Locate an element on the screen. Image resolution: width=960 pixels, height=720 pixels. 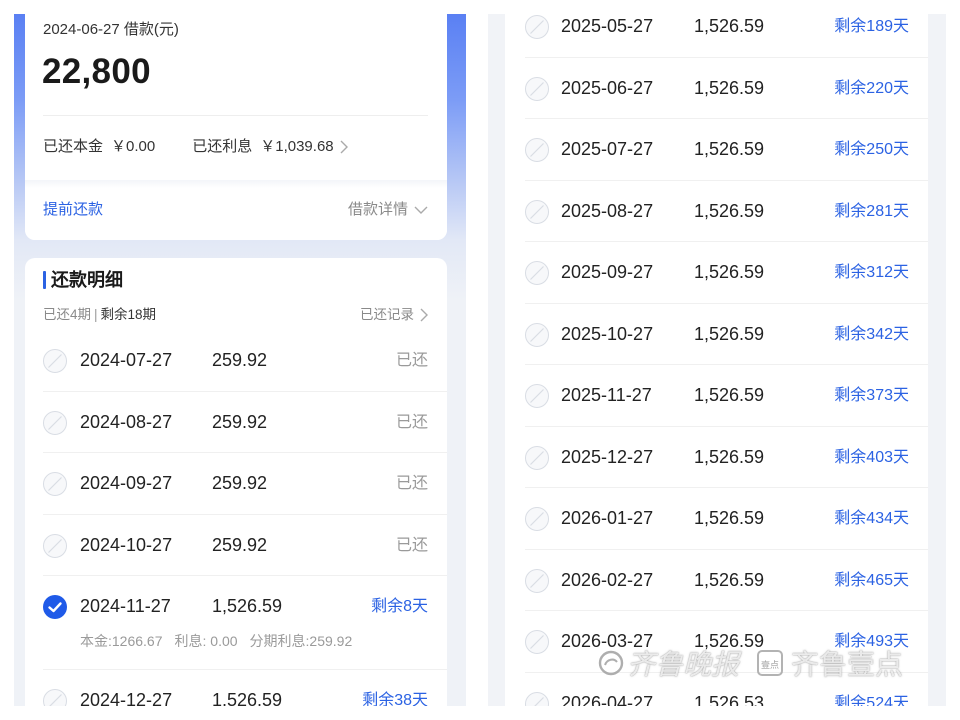
period-summary: 已还4期 | 剩余18期 is located at coordinates (99, 315).